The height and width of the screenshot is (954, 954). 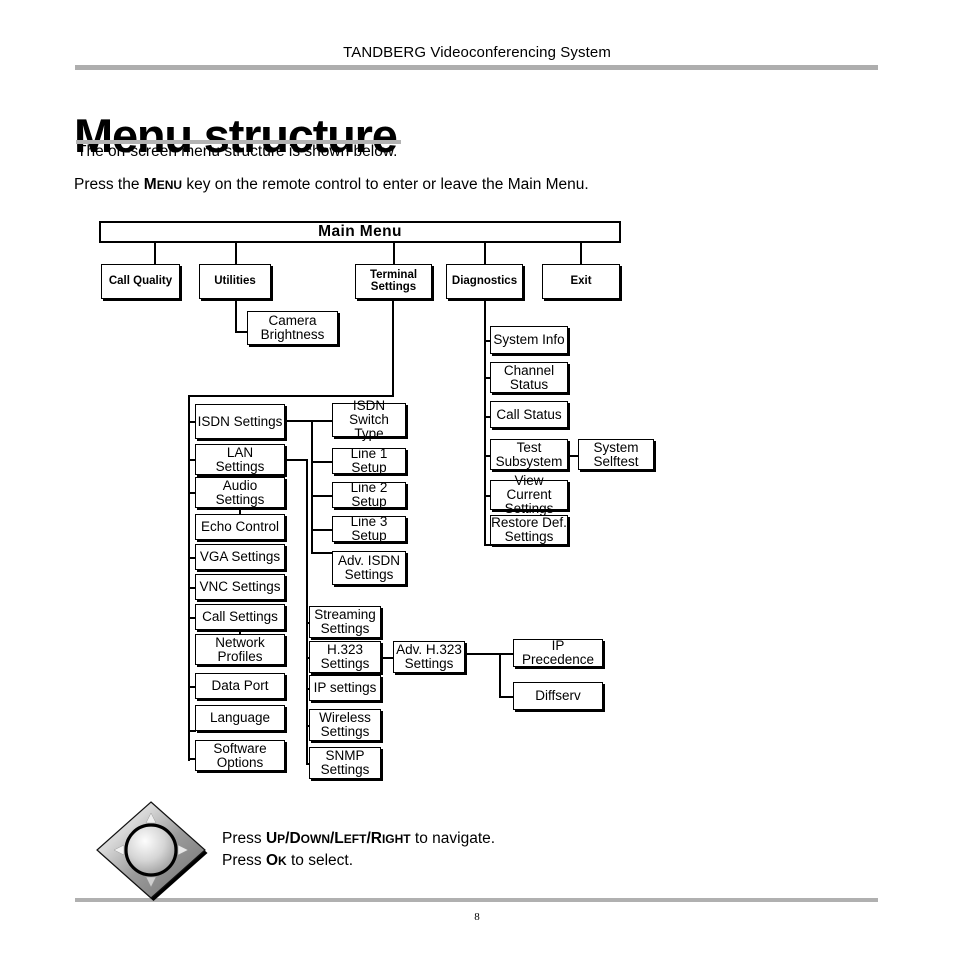 I want to click on node-ip-precedence: IP Precedence, so click(x=558, y=653).